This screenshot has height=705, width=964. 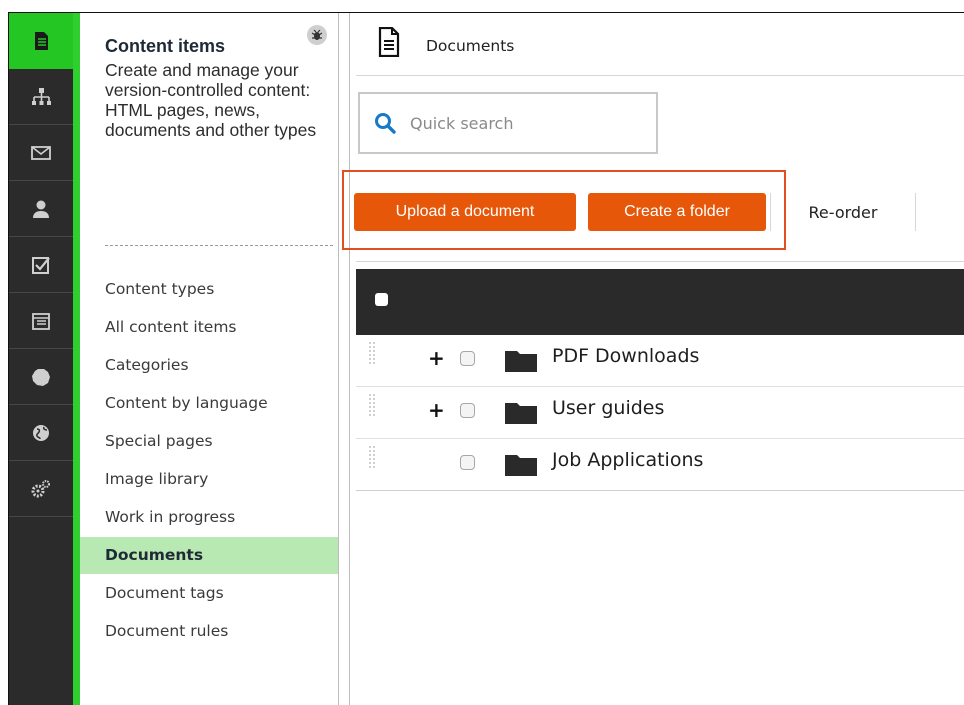 I want to click on rail-item-sitemap, so click(x=41, y=97).